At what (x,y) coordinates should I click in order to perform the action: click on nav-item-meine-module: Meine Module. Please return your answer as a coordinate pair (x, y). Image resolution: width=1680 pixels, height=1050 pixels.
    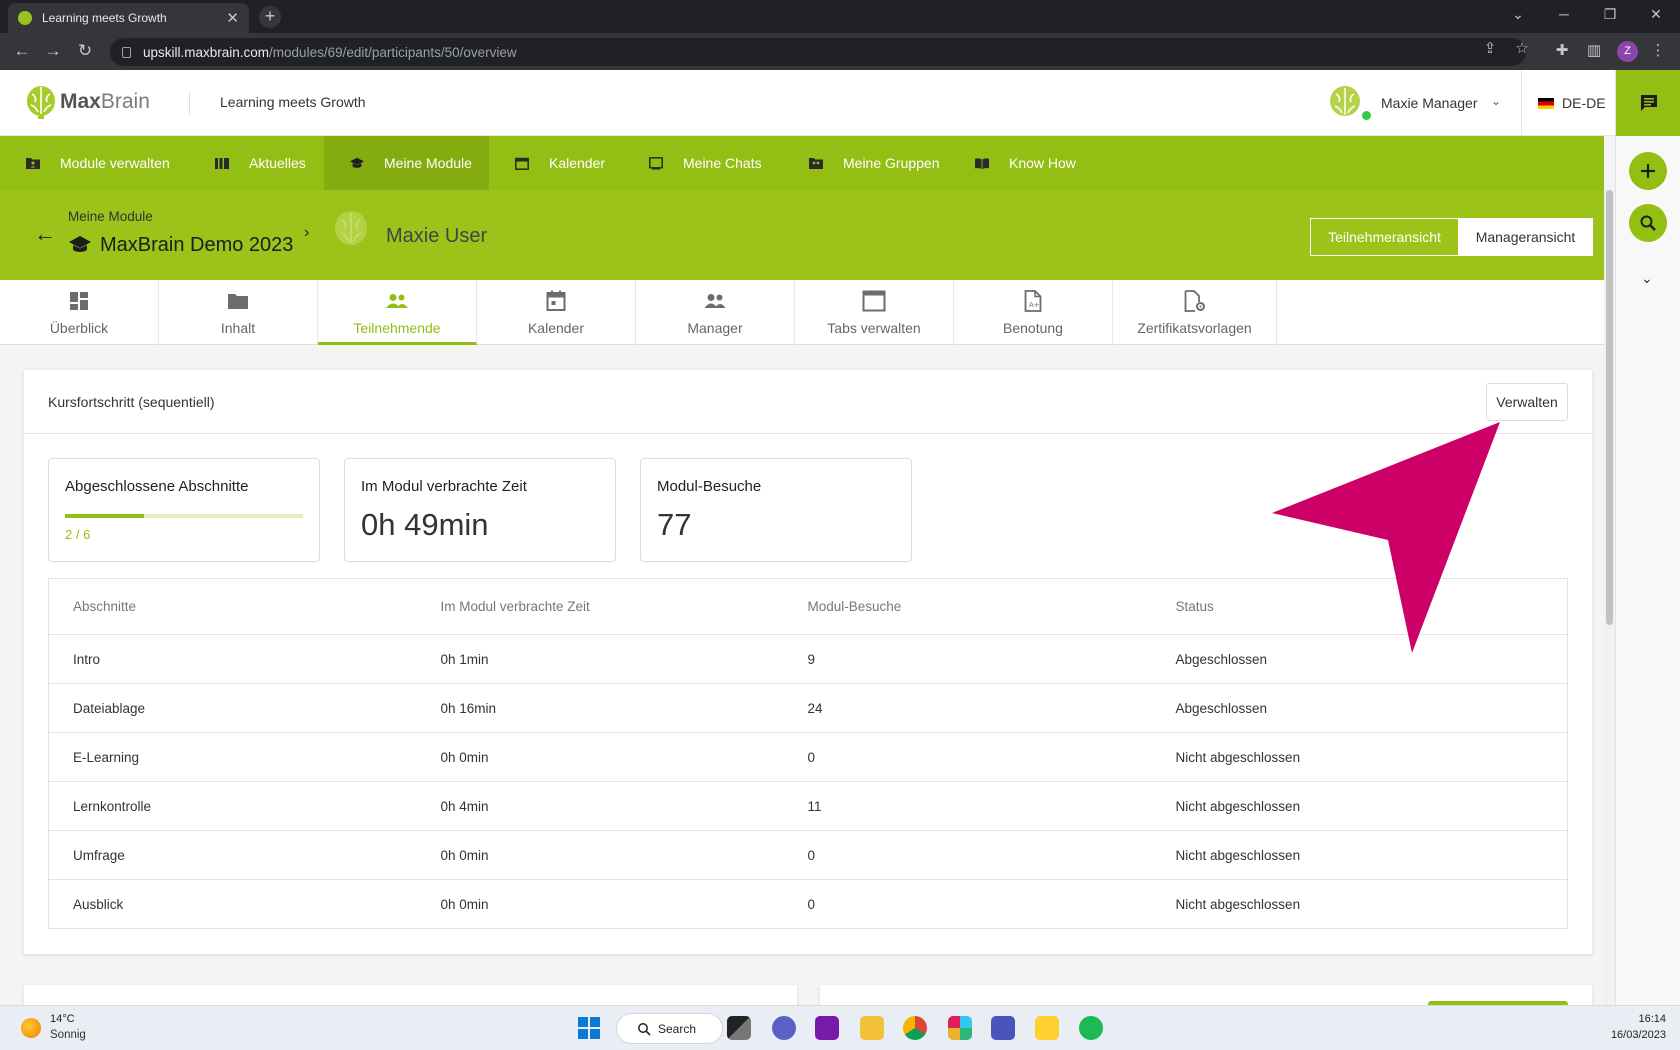
    Looking at the image, I should click on (406, 163).